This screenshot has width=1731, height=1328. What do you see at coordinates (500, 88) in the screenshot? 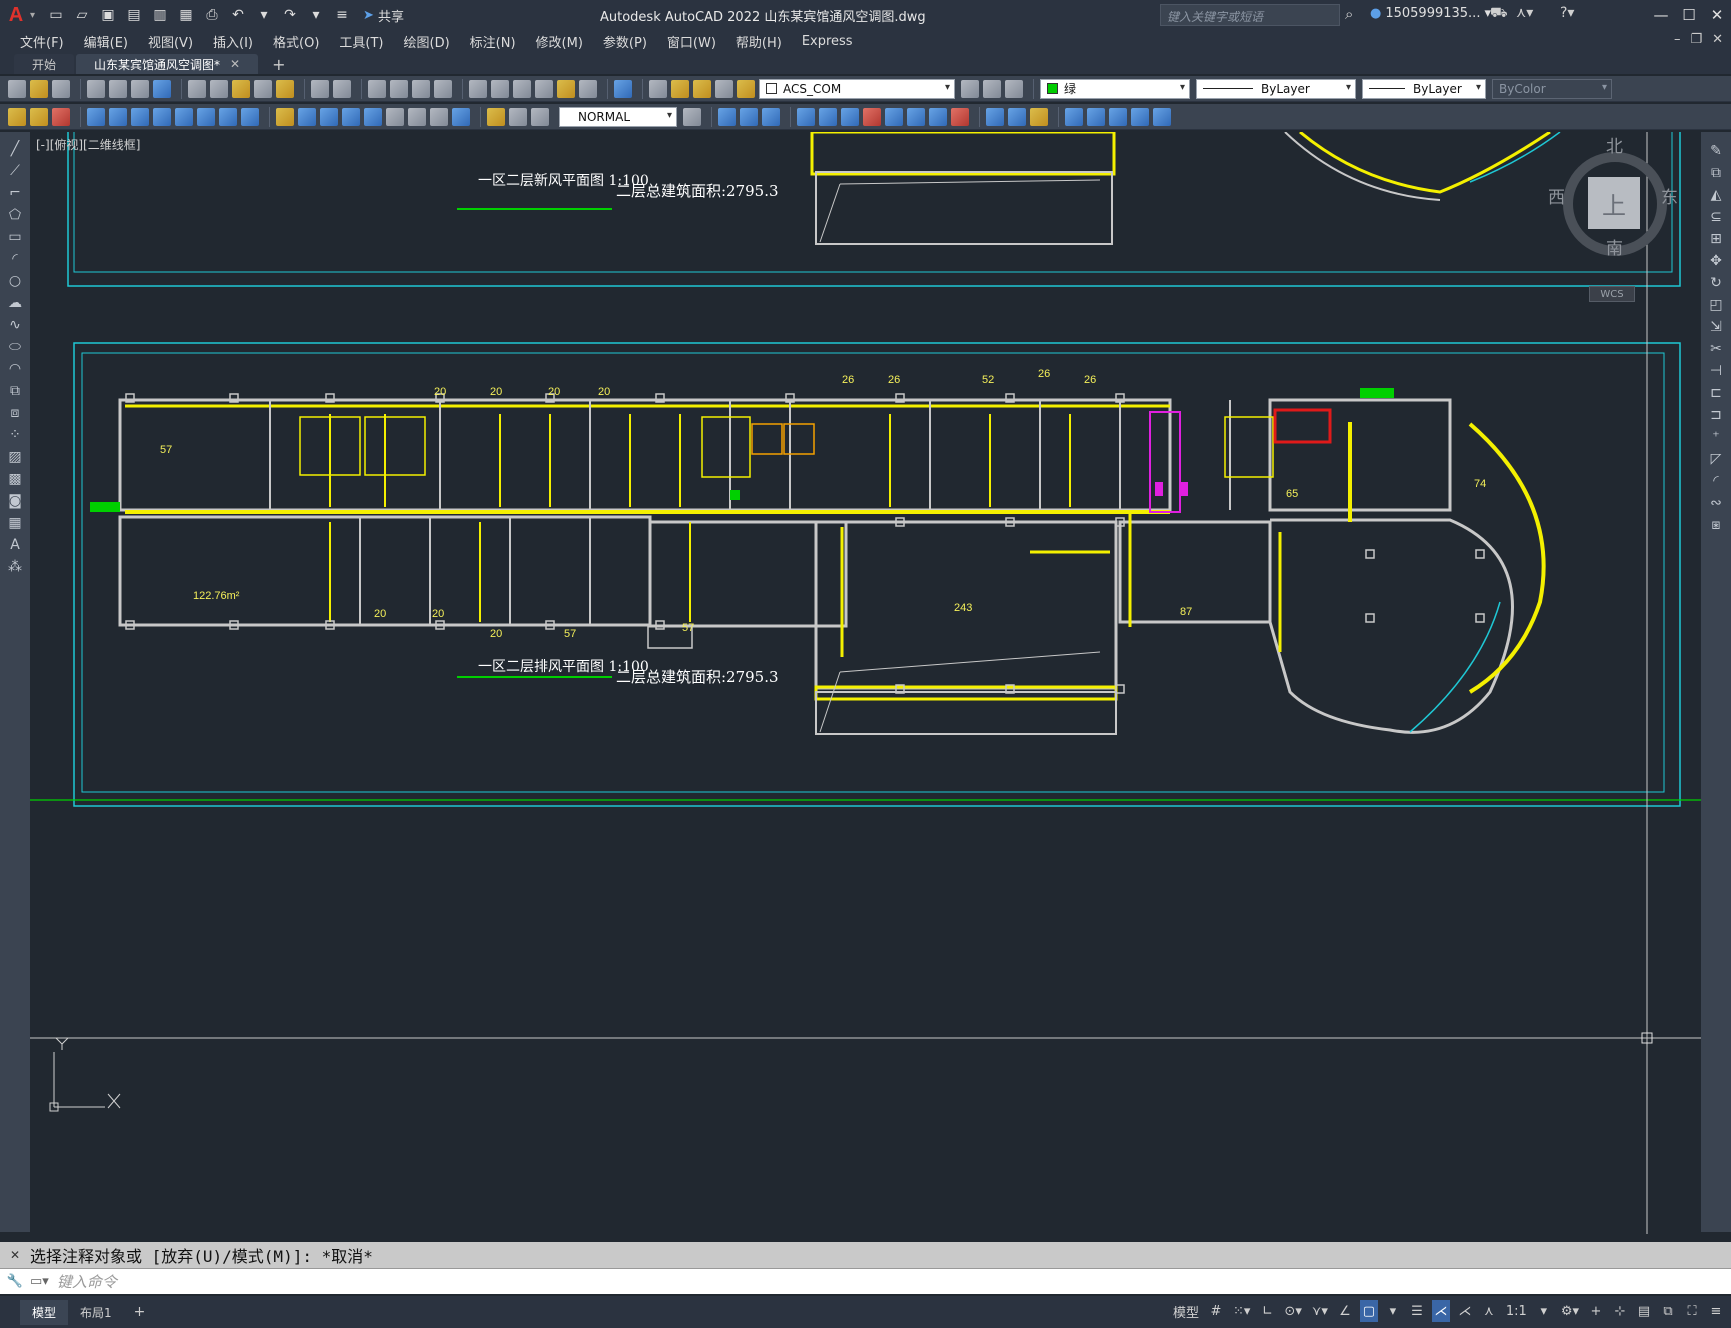
I see `design-center-icon` at bounding box center [500, 88].